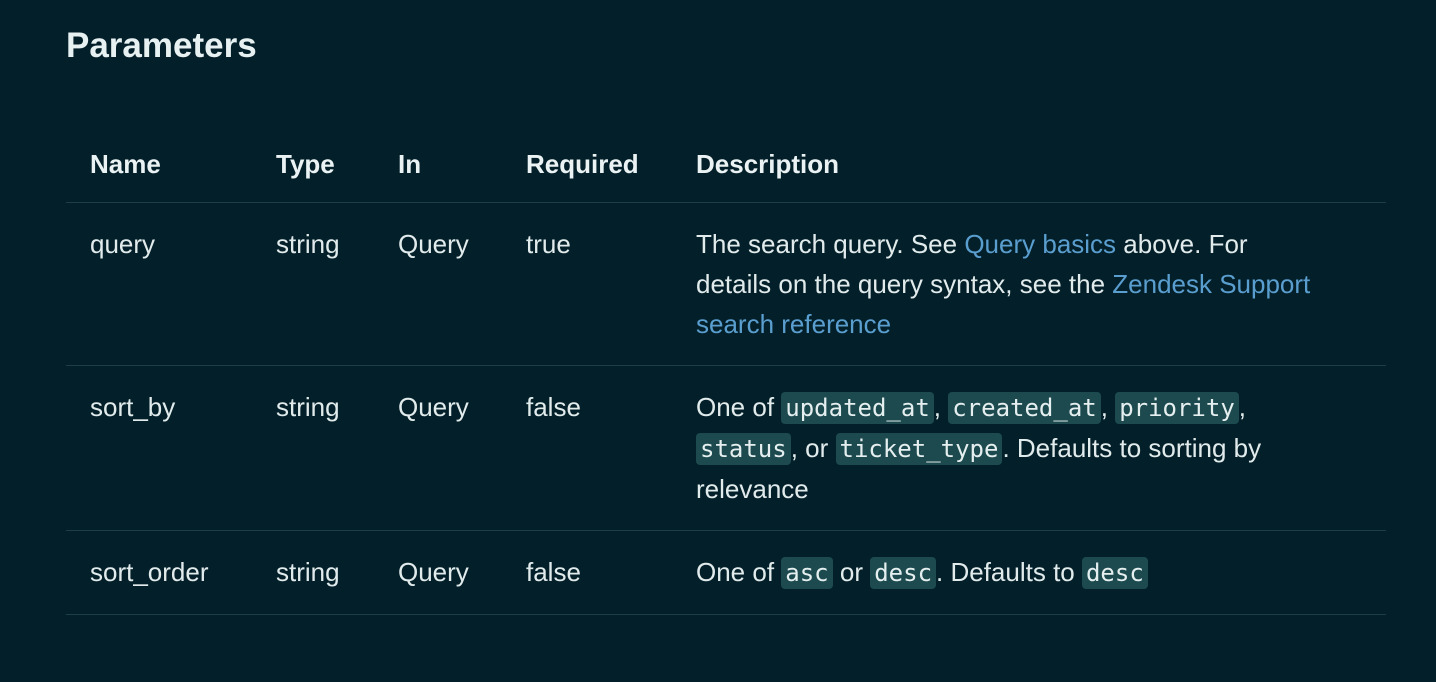 The height and width of the screenshot is (682, 1436). I want to click on code-value: updated_at, so click(857, 408).